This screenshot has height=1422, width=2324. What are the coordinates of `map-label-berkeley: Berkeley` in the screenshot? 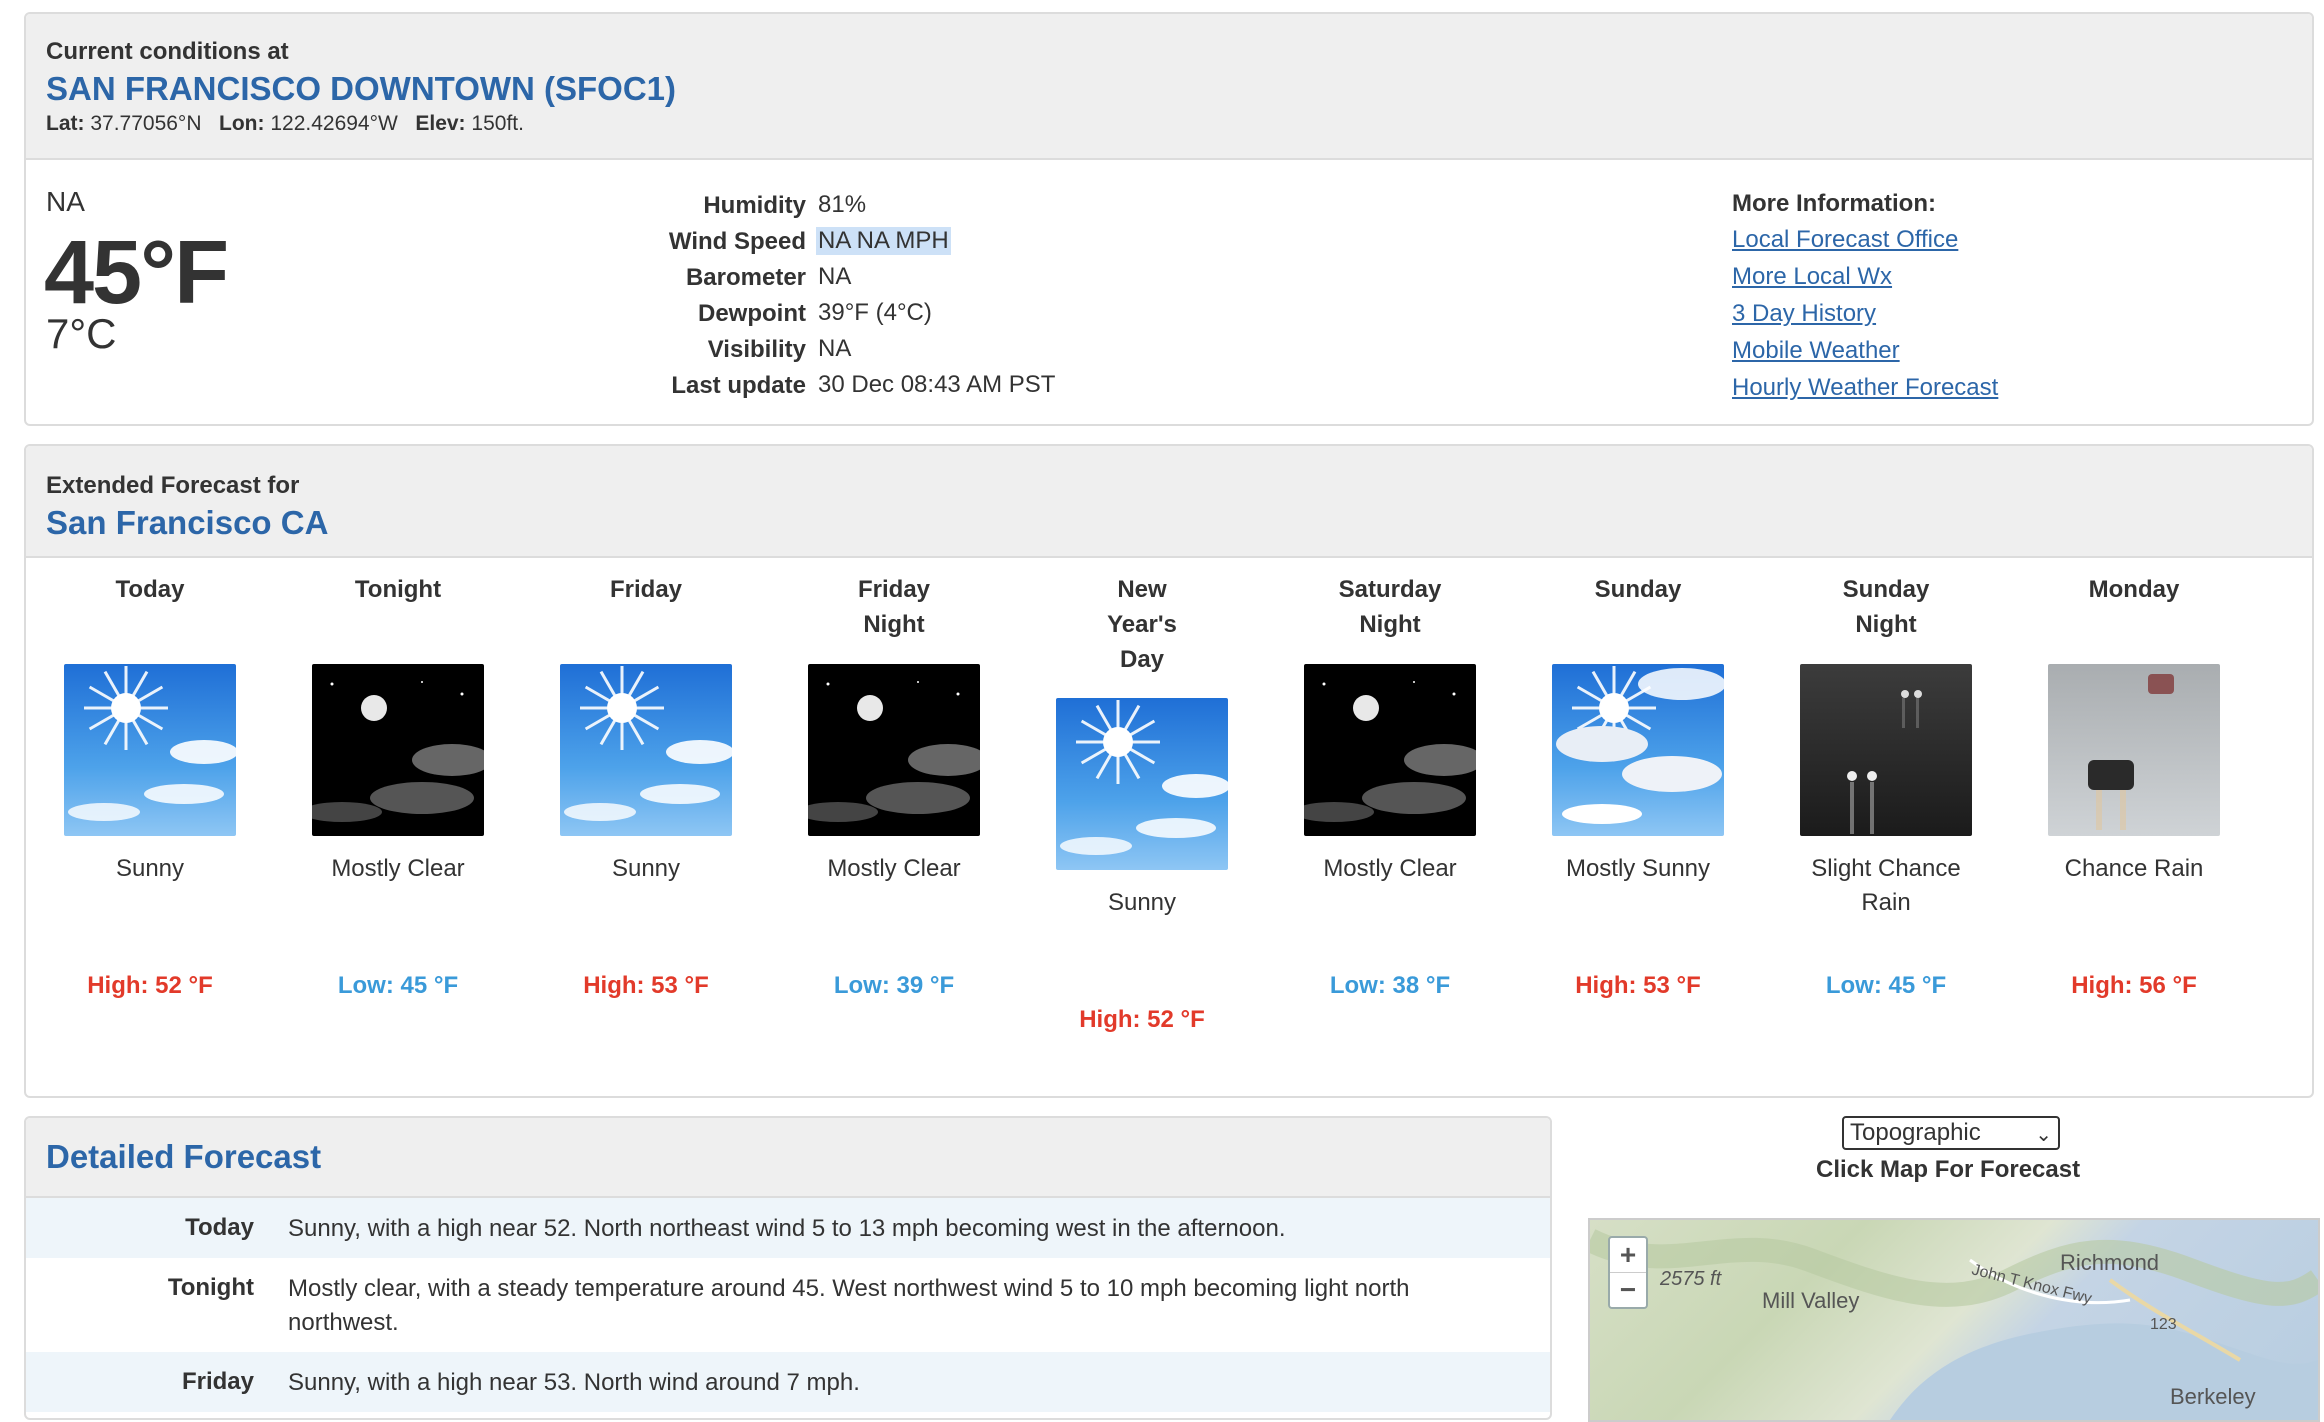 It's located at (2213, 1396).